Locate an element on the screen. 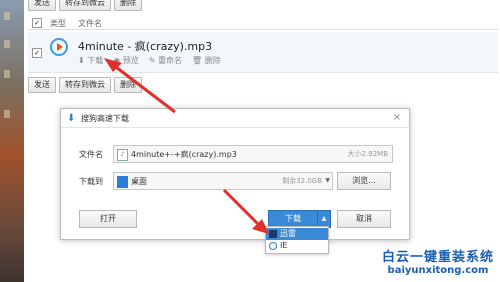 The image size is (500, 282). watermark: 白云一键重装系统 baiyunxitong.com is located at coordinates (438, 261).